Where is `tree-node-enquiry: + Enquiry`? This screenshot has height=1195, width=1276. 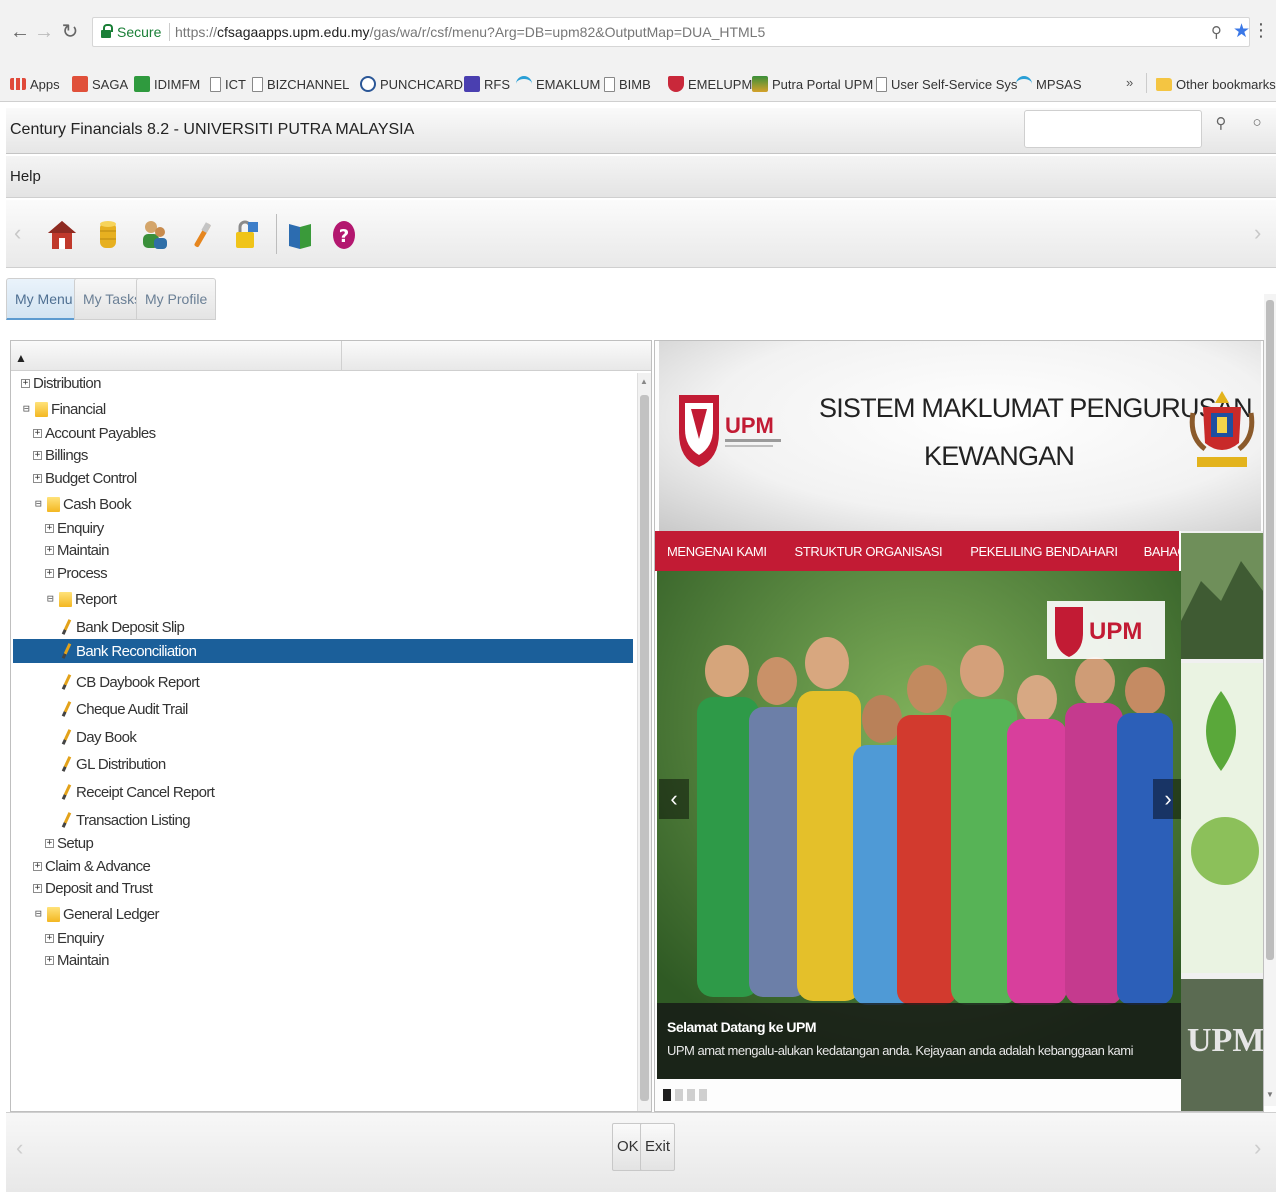 tree-node-enquiry: + Enquiry is located at coordinates (74, 528).